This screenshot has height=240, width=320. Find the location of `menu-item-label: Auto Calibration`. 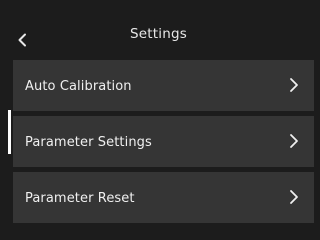

menu-item-label: Auto Calibration is located at coordinates (78, 86).